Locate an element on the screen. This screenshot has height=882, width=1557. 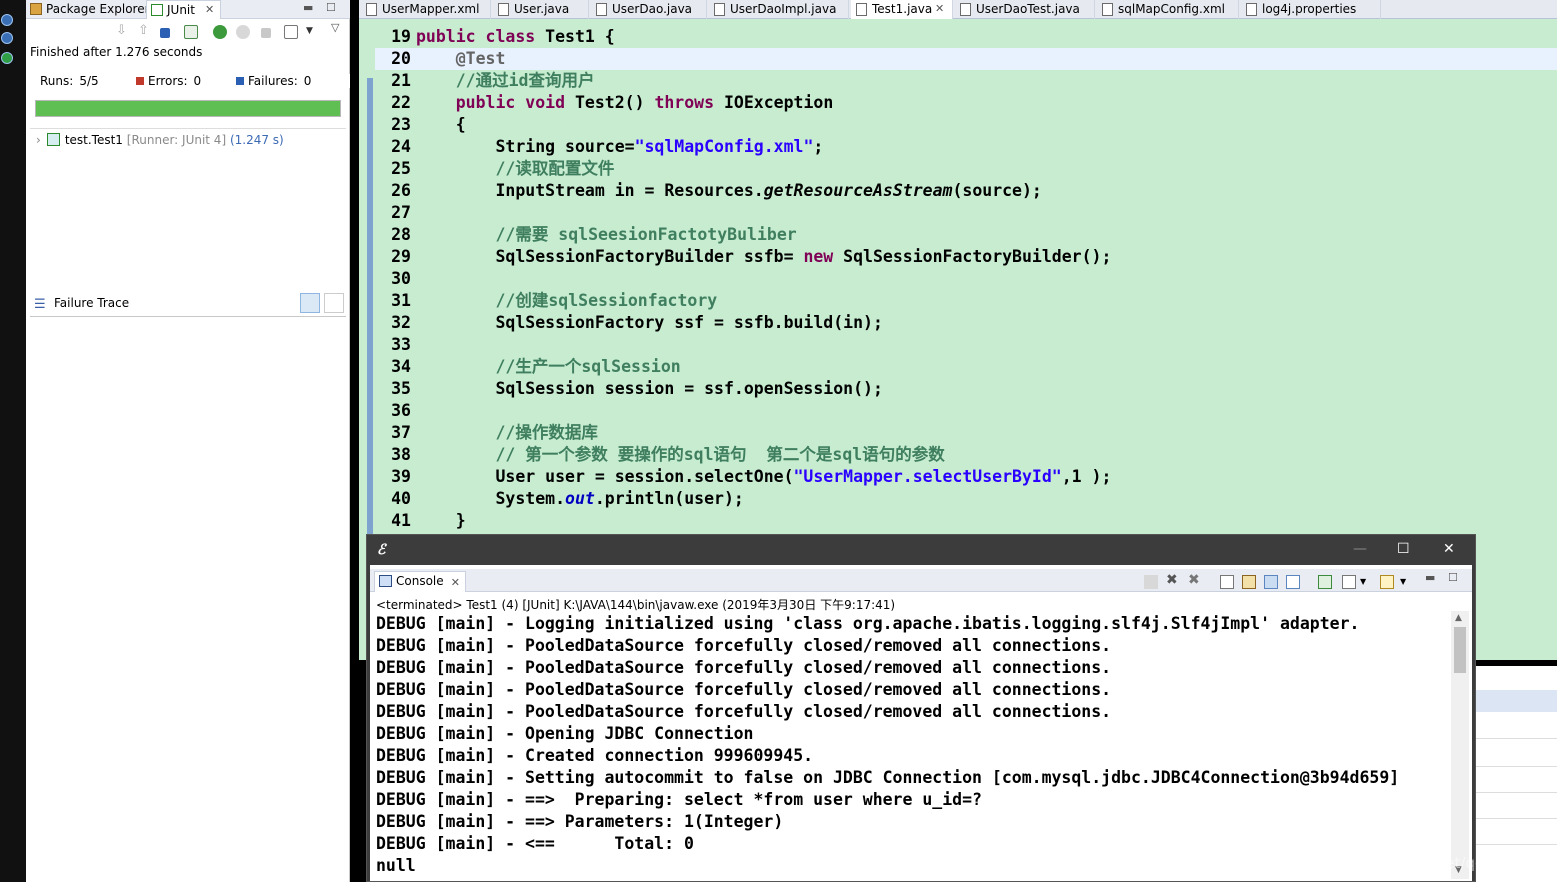
window-minimize-icon: — is located at coordinates (1360, 549).